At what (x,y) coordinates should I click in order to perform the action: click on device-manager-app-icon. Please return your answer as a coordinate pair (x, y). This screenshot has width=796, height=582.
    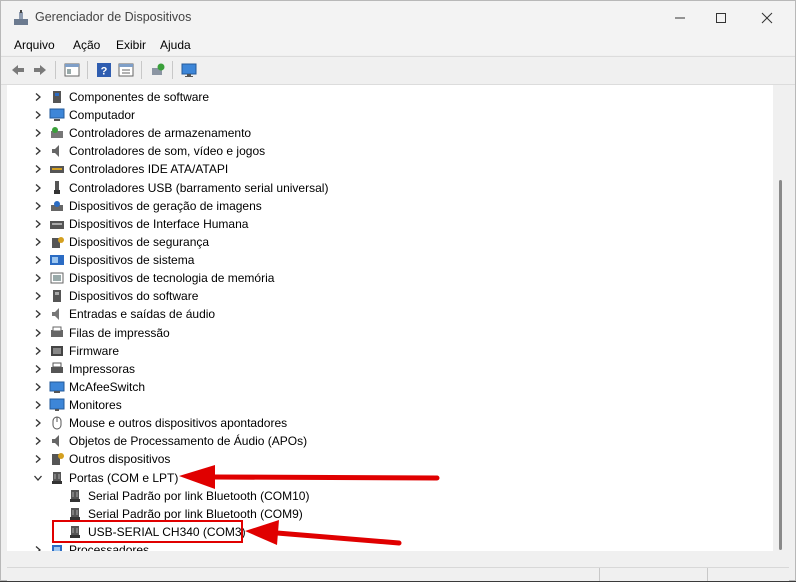
    Looking at the image, I should click on (21, 17).